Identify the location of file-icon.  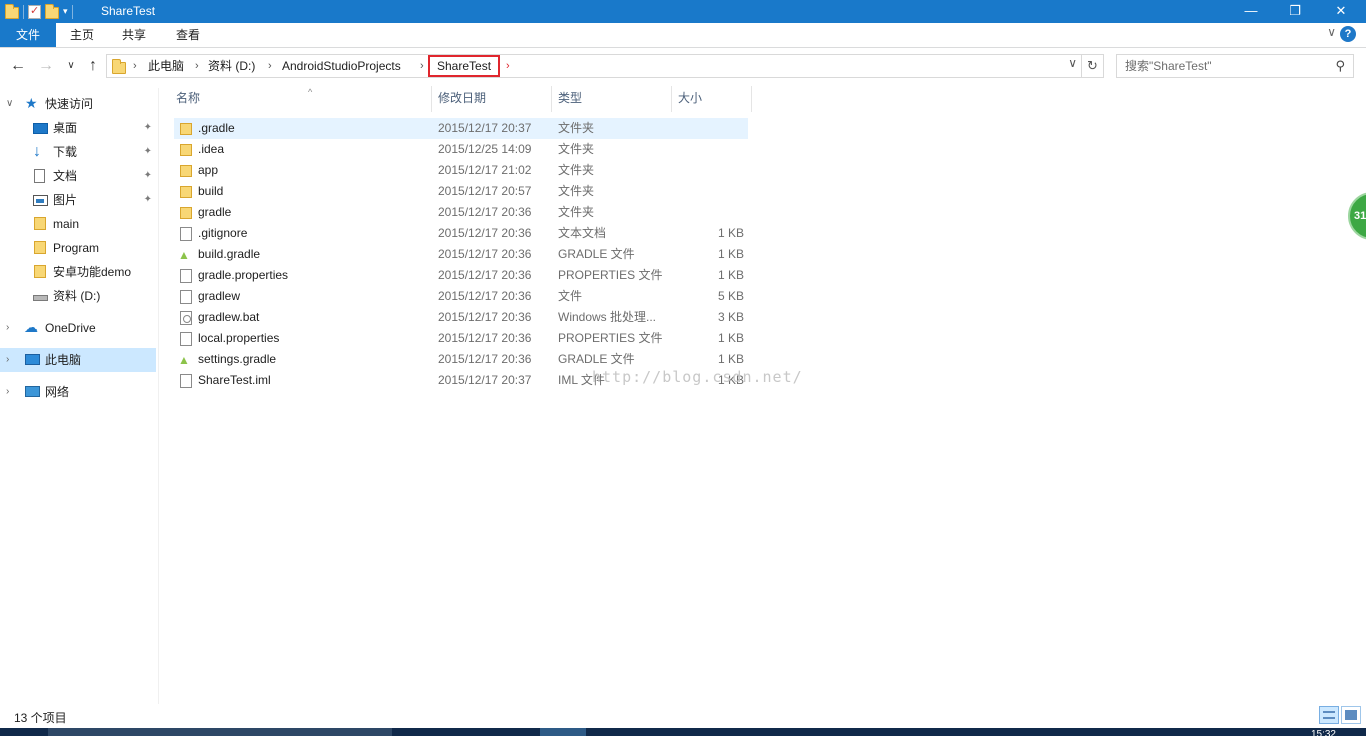
(186, 339).